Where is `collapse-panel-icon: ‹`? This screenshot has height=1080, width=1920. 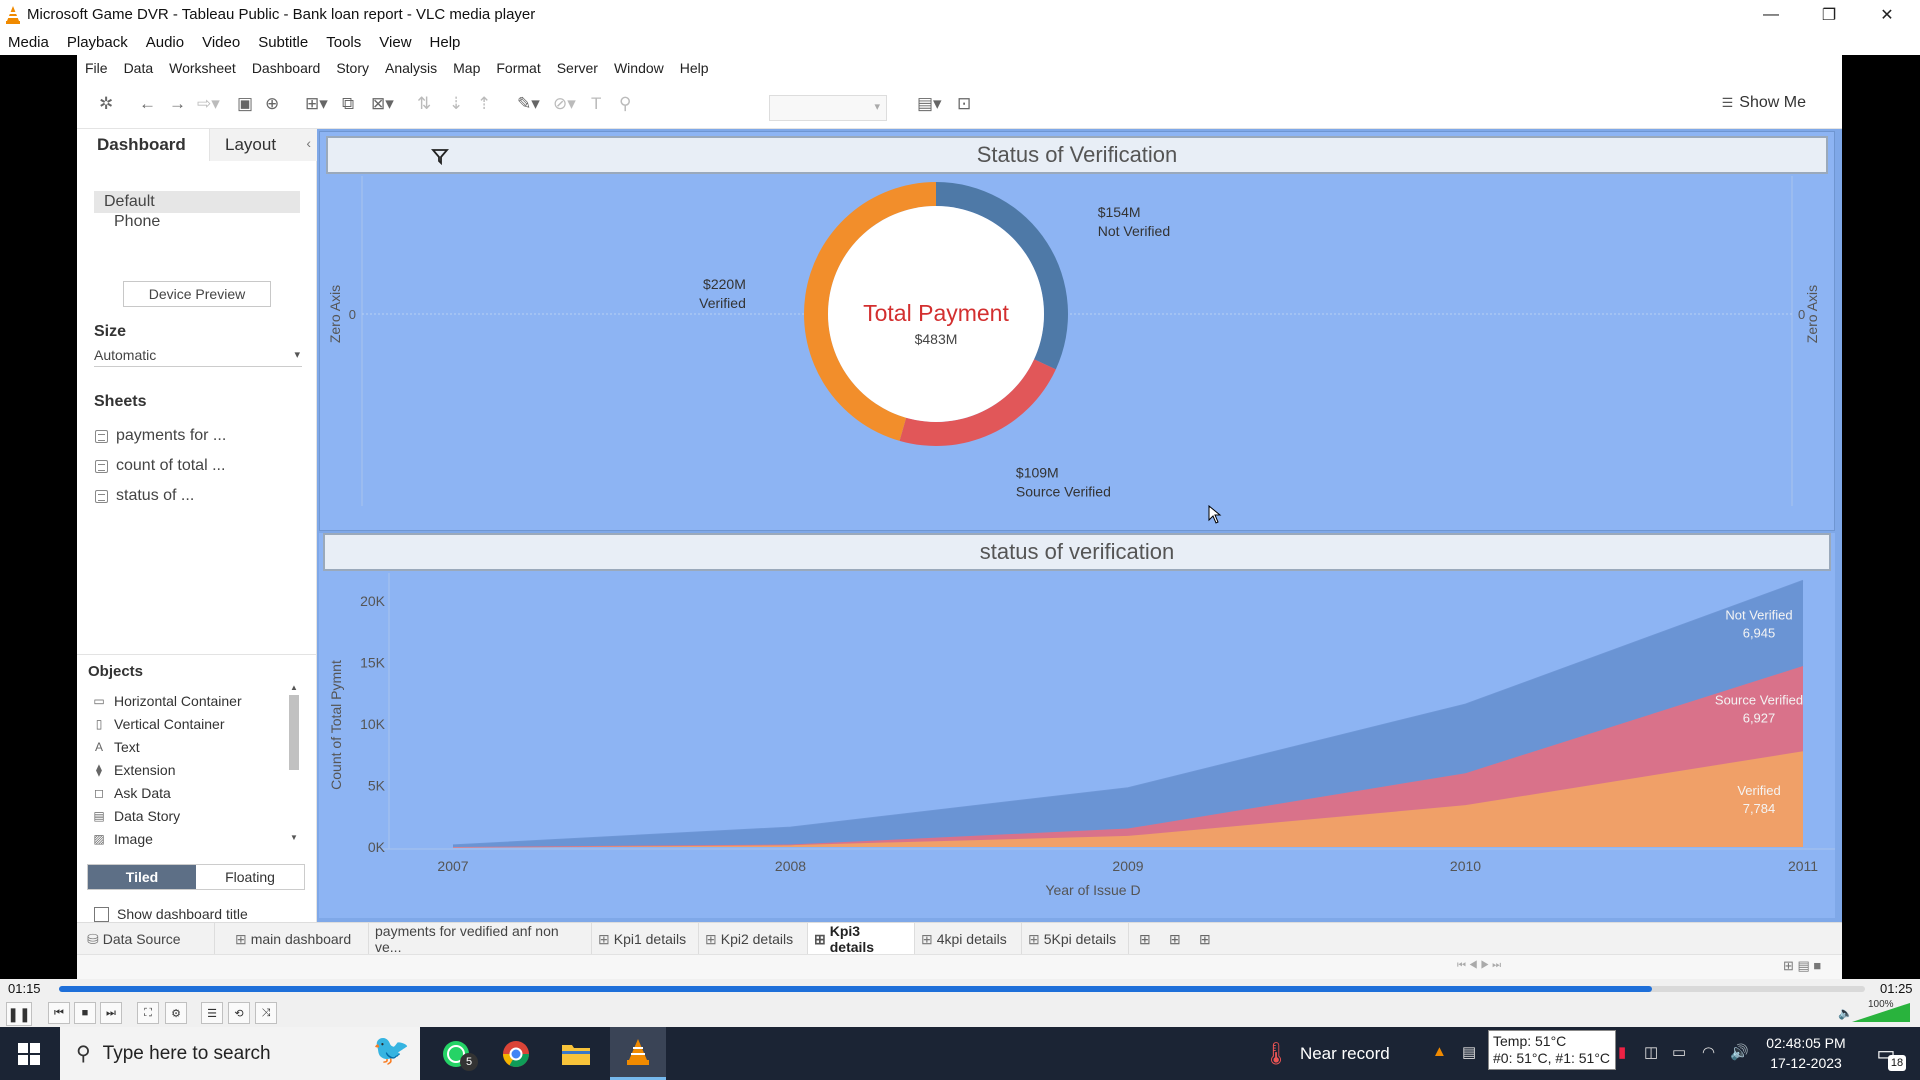 collapse-panel-icon: ‹ is located at coordinates (308, 143).